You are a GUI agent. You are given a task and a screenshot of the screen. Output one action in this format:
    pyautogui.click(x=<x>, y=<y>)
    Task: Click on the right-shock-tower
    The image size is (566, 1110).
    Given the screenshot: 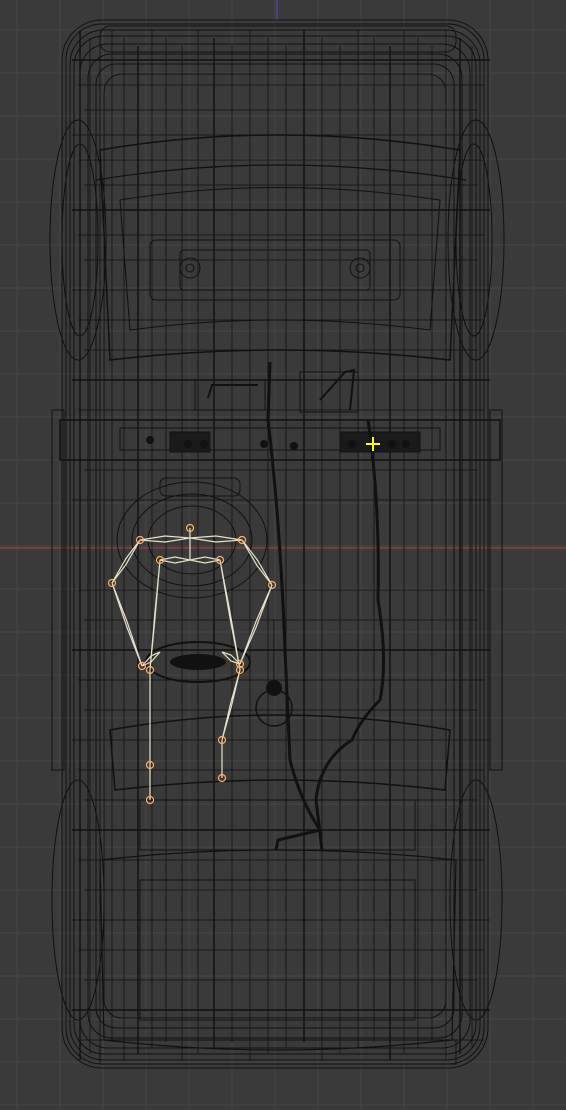 What is the action you would take?
    pyautogui.click(x=360, y=268)
    